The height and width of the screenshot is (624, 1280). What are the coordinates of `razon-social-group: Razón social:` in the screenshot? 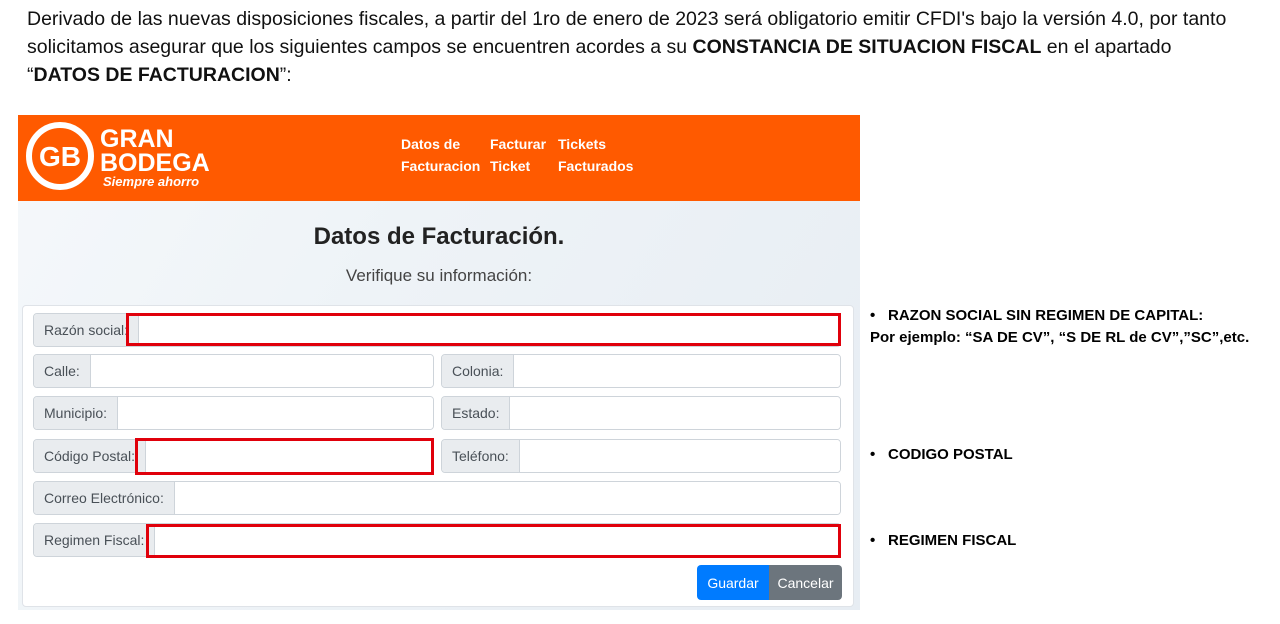 It's located at (437, 330).